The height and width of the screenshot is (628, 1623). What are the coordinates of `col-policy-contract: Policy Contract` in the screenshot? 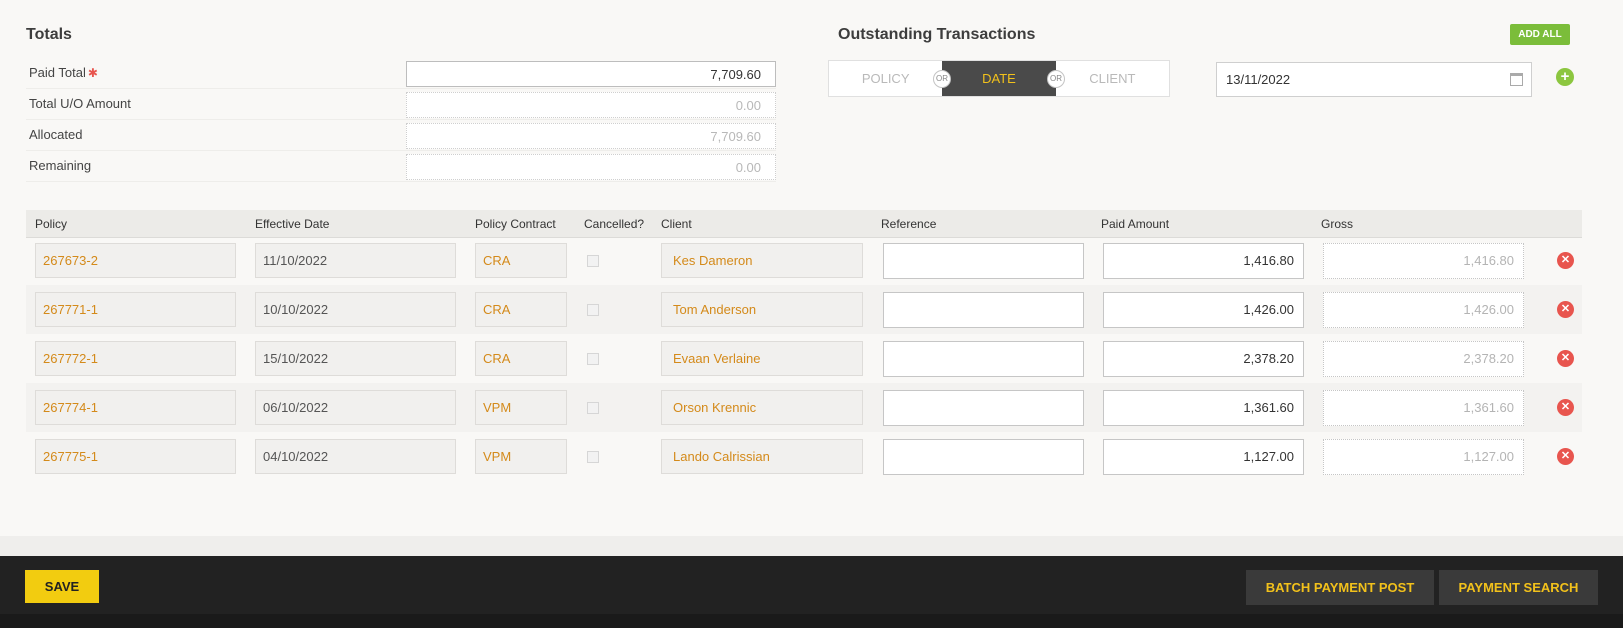 It's located at (515, 224).